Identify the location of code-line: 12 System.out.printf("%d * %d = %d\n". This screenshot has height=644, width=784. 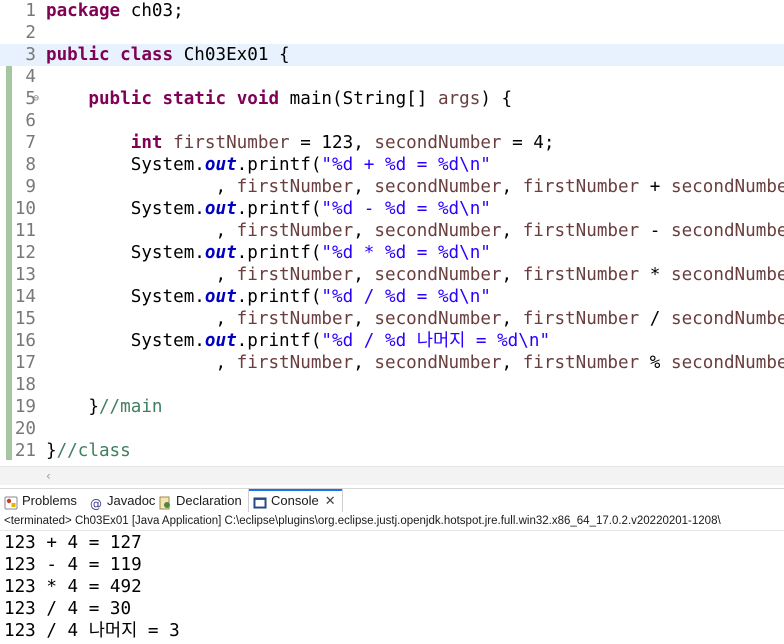
(392, 253).